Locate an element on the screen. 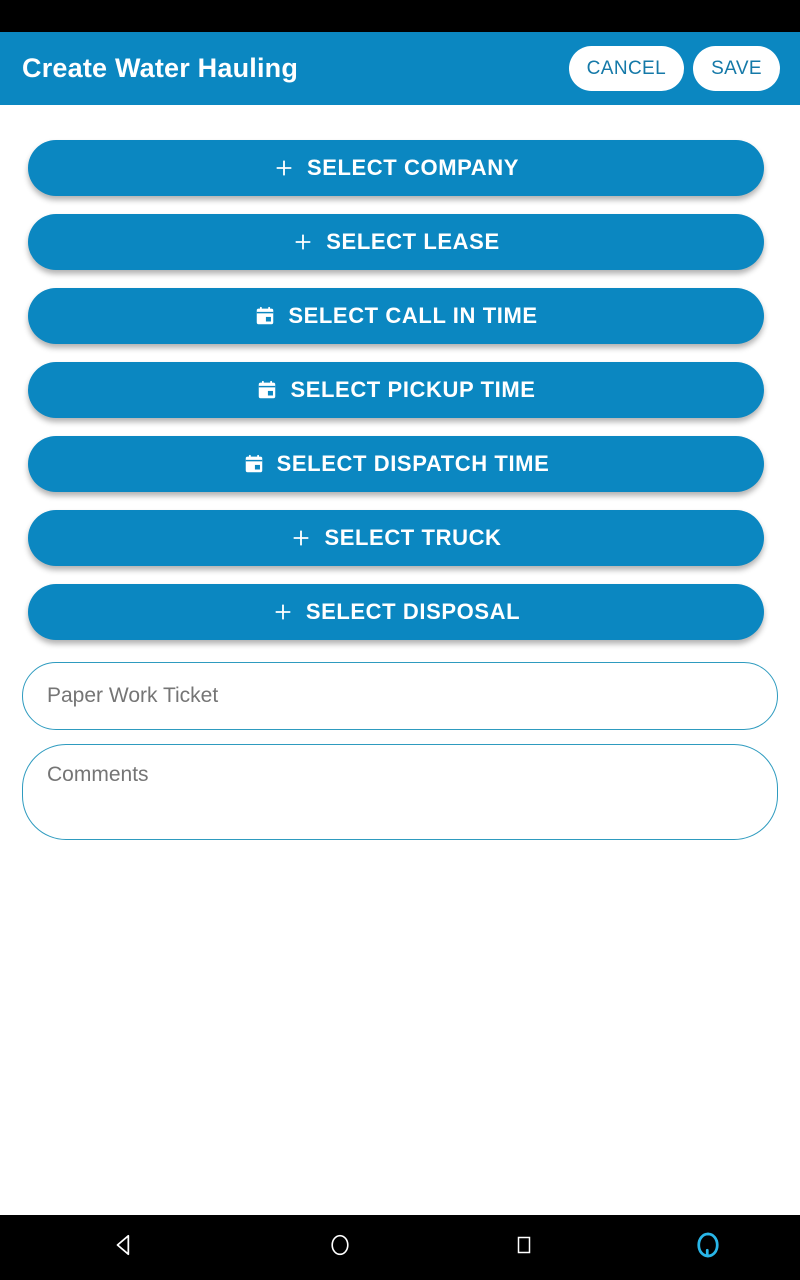  select-lease-button: SELECT LEASE is located at coordinates (396, 242).